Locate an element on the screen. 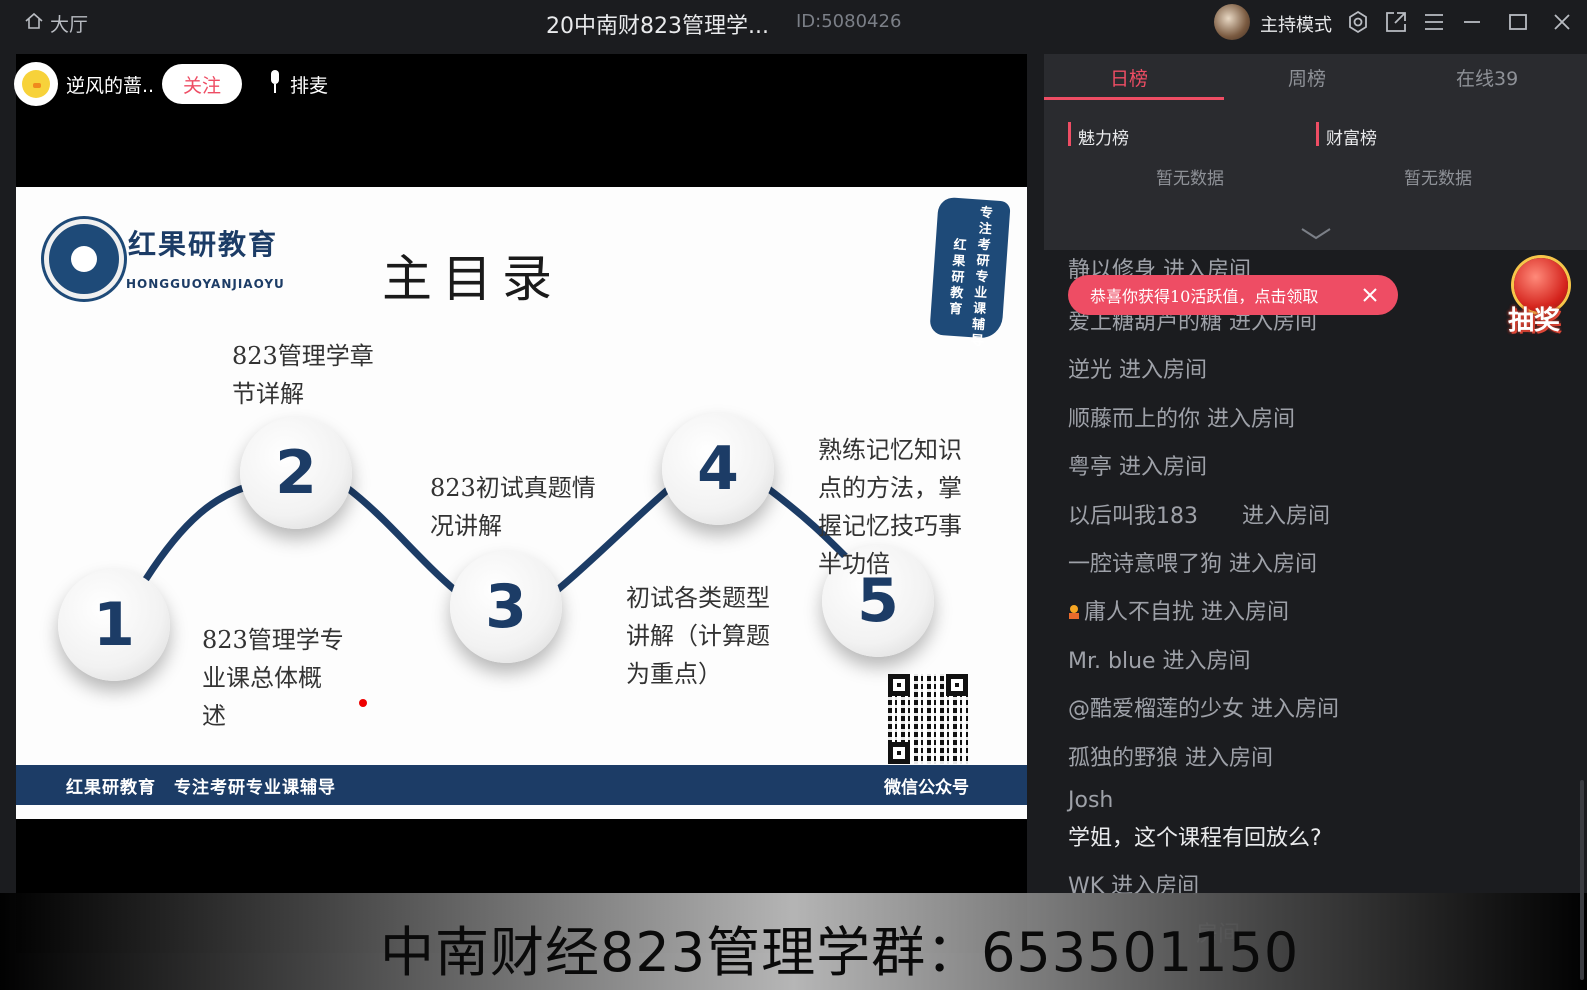 This screenshot has height=990, width=1587. chat-item: 孤独的野狼 进入房间 is located at coordinates (1170, 758).